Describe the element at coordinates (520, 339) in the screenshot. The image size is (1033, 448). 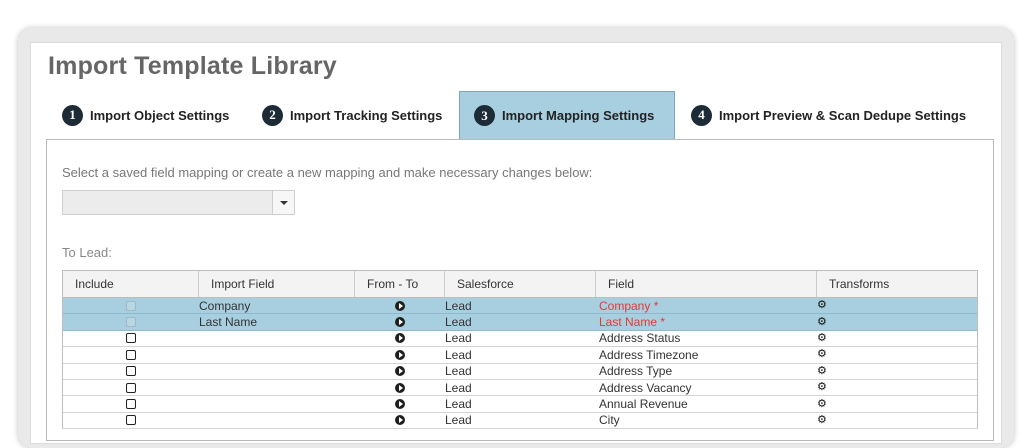
I see `table-row: Lead Address Status ⚙` at that location.